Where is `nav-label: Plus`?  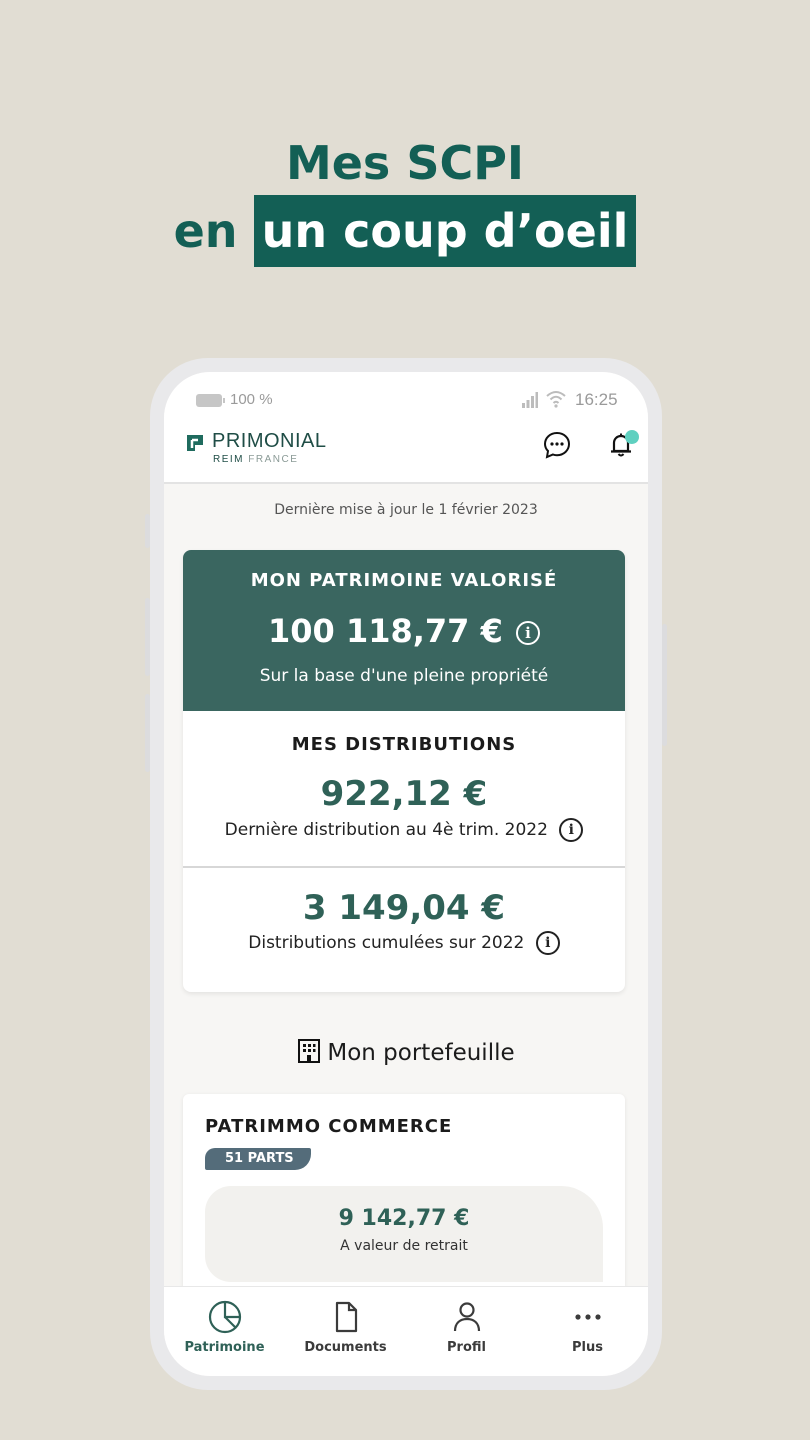 nav-label: Plus is located at coordinates (587, 1347).